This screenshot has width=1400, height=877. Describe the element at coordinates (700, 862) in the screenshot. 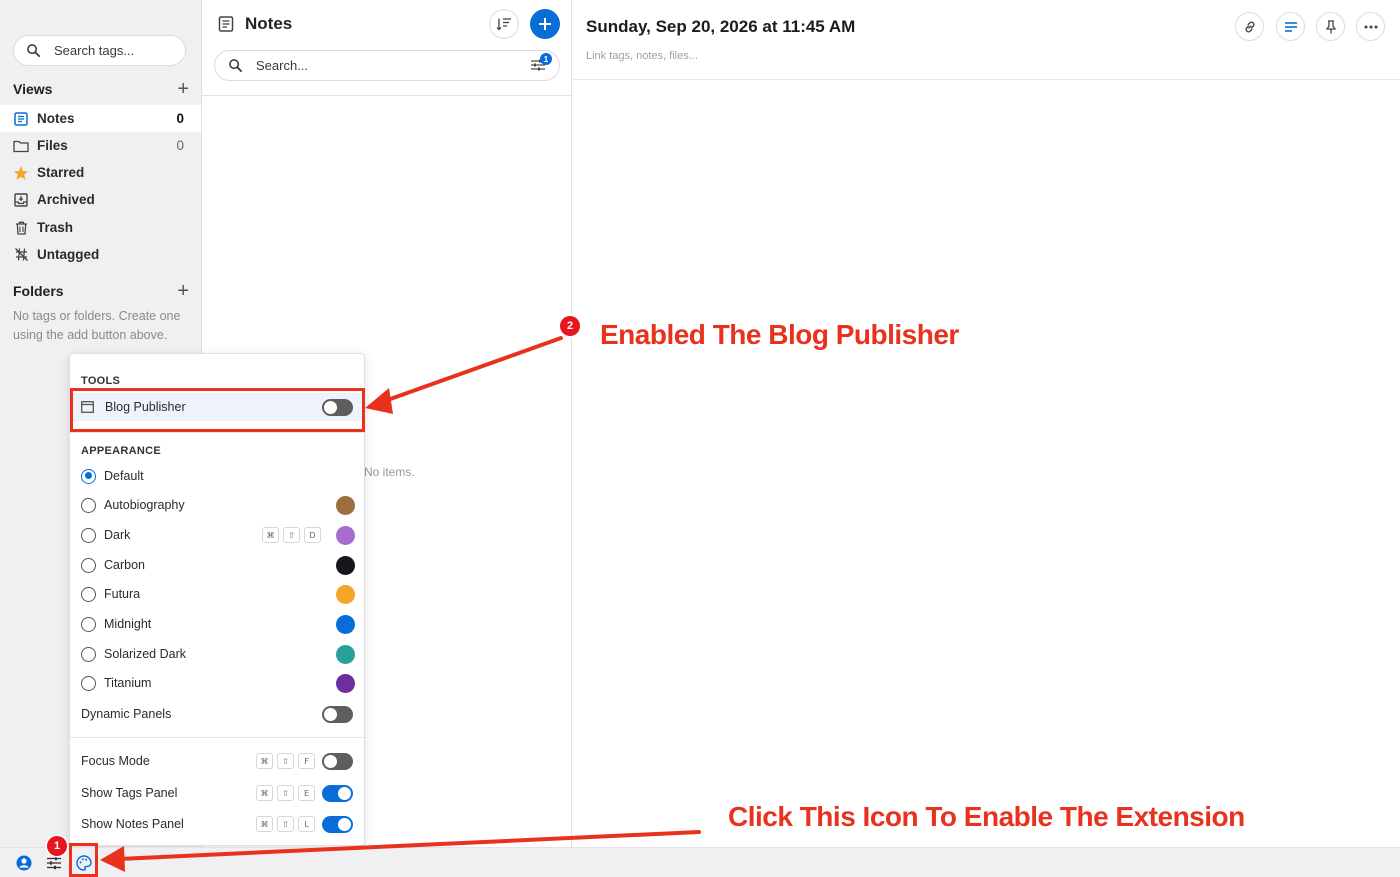

I see `bottom-toolbar` at that location.